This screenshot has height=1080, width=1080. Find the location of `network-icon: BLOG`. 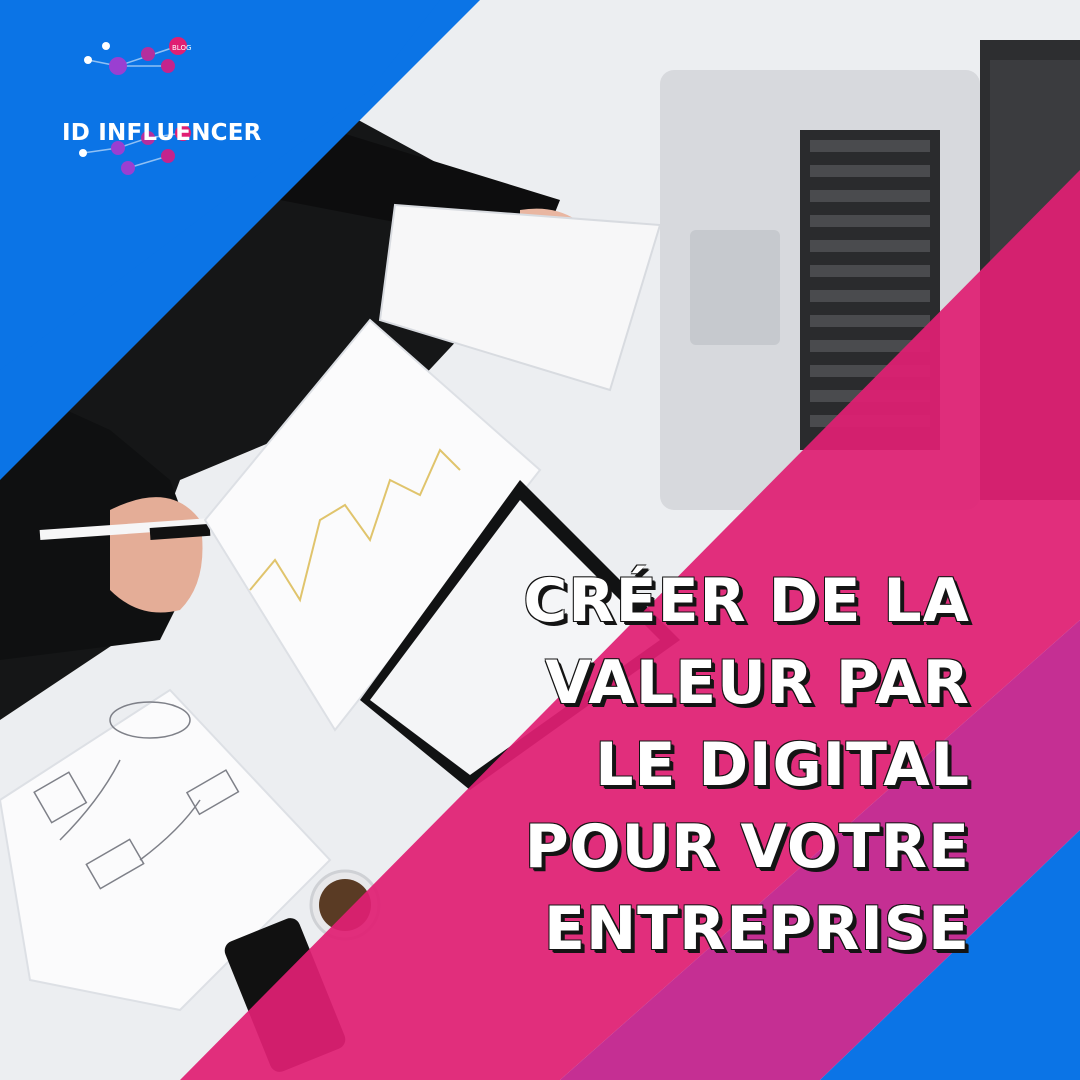

network-icon: BLOG is located at coordinates (135, 106).